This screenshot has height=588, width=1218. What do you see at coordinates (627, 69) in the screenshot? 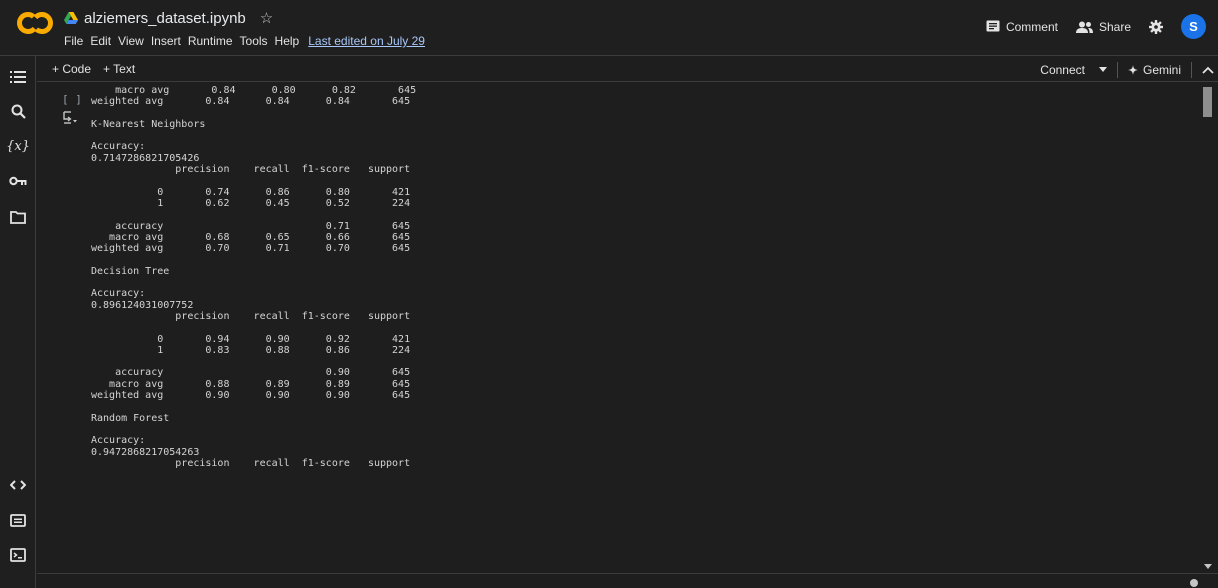
I see `notebook-toolbar: + Code + Text Connect Gemini` at bounding box center [627, 69].